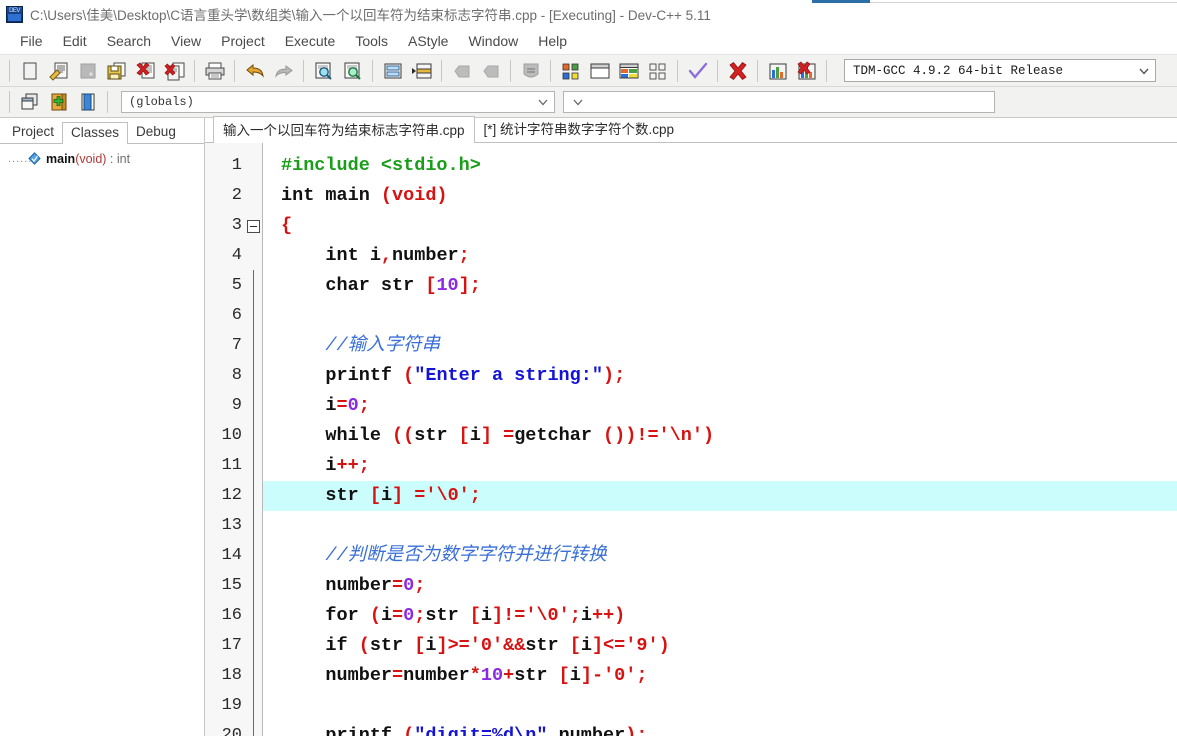 This screenshot has width=1177, height=737. Describe the element at coordinates (34, 158) in the screenshot. I see `function-diamond-icon` at that location.